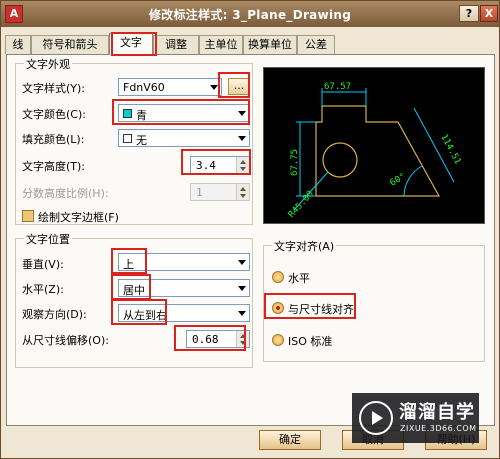 The image size is (500, 459). Describe the element at coordinates (220, 165) in the screenshot. I see `text-height-spinner: 3.4` at that location.